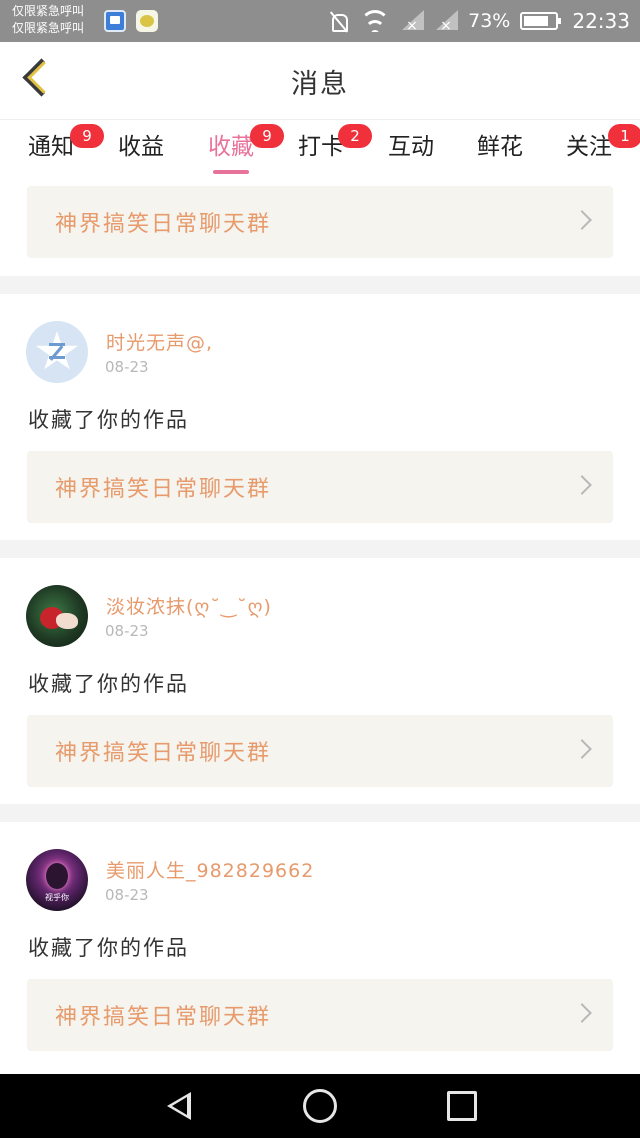  Describe the element at coordinates (231, 172) in the screenshot. I see `active-tab-indicator` at that location.